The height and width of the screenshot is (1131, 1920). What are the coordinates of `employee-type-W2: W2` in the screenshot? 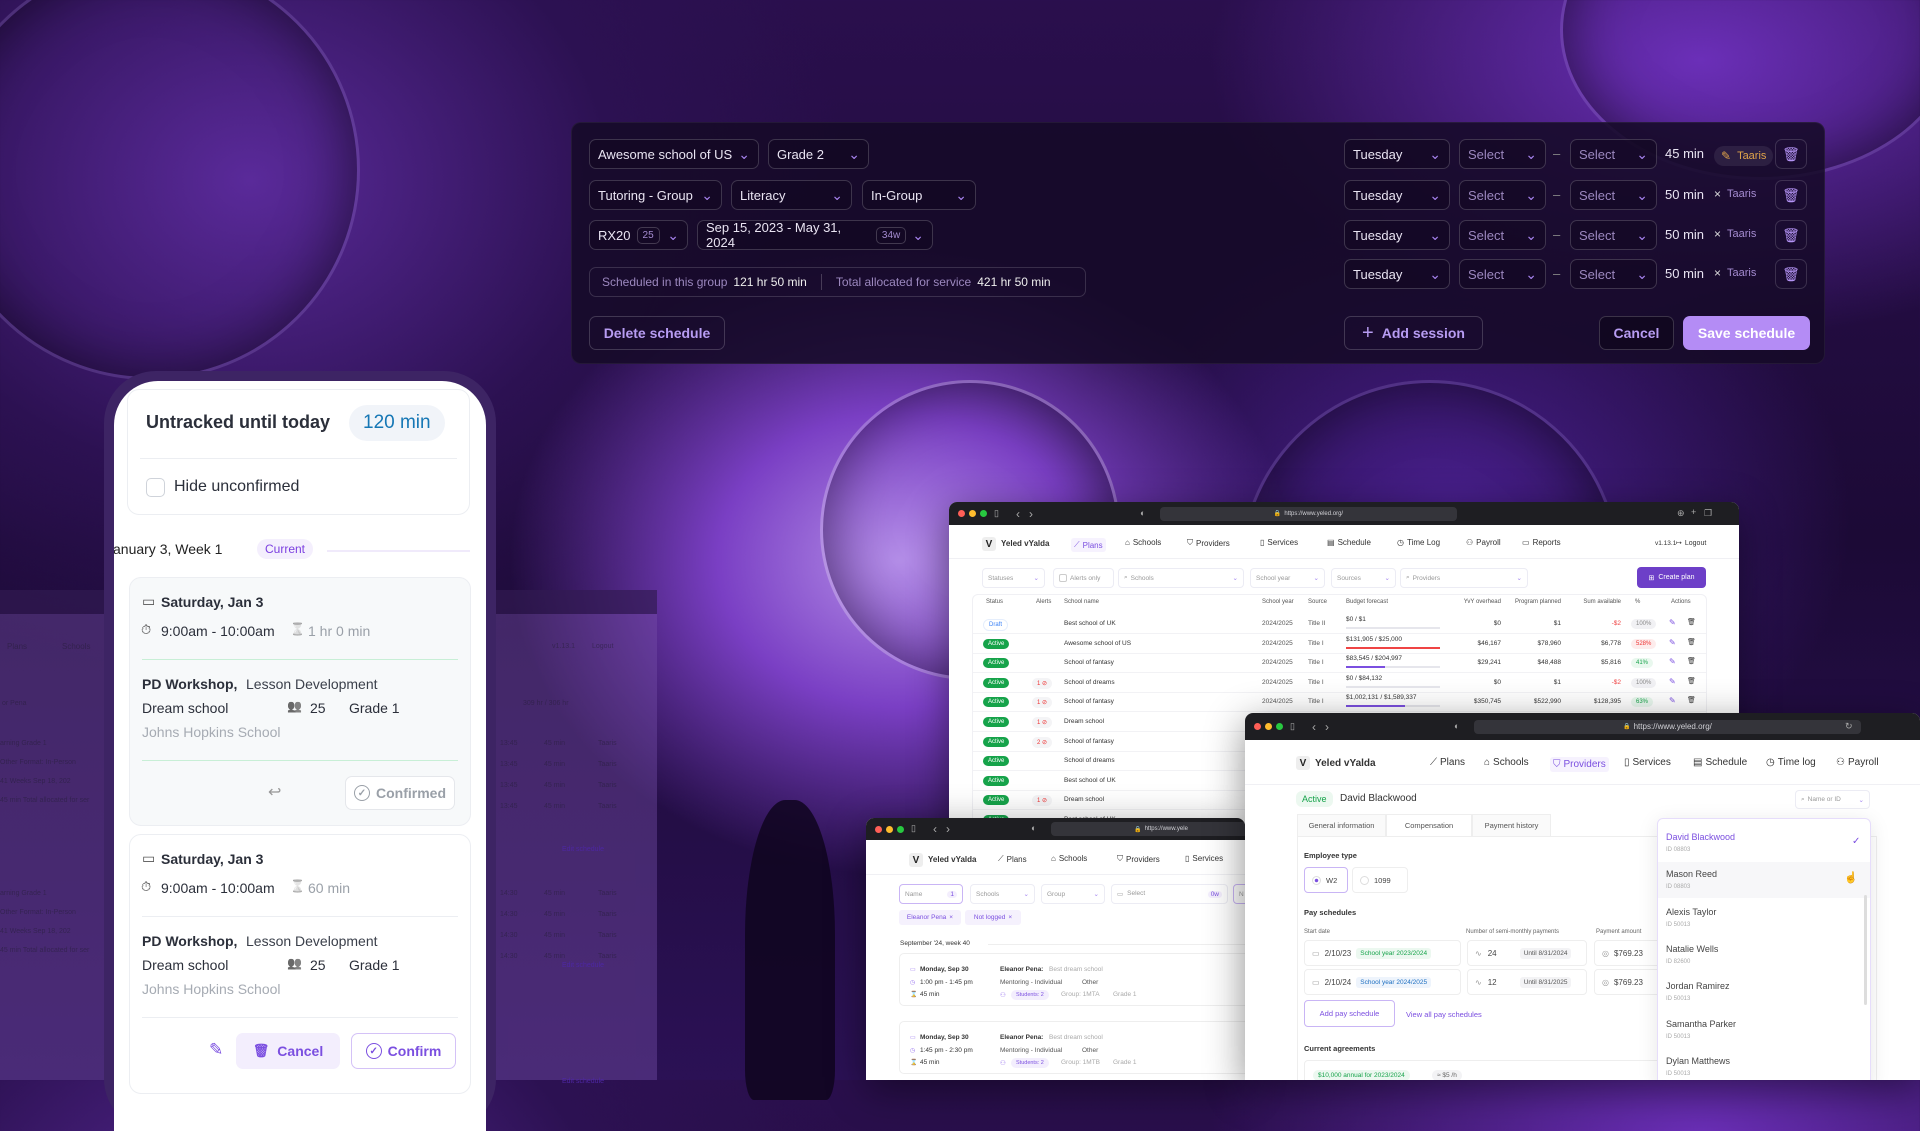 It's located at (1326, 880).